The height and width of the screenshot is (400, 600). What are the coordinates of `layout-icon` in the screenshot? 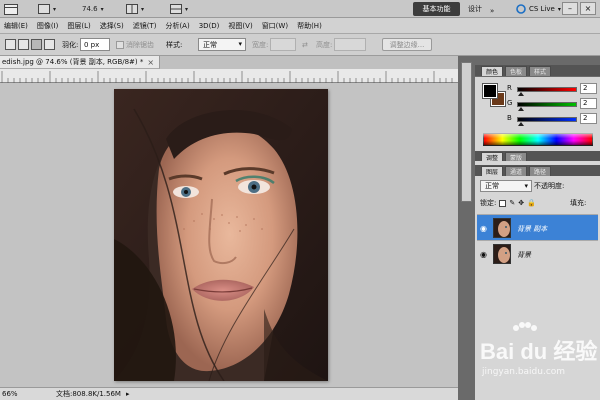 It's located at (11, 9).